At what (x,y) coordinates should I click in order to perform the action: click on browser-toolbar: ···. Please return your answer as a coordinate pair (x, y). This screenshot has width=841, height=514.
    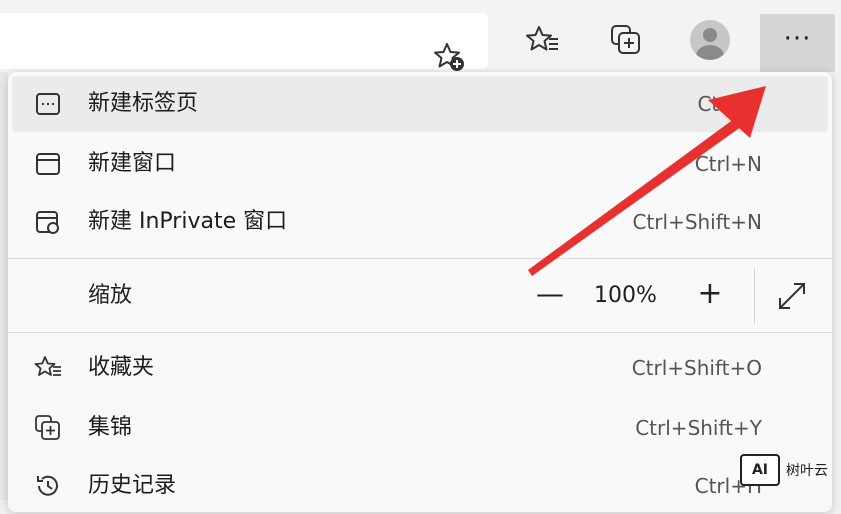
    Looking at the image, I should click on (420, 36).